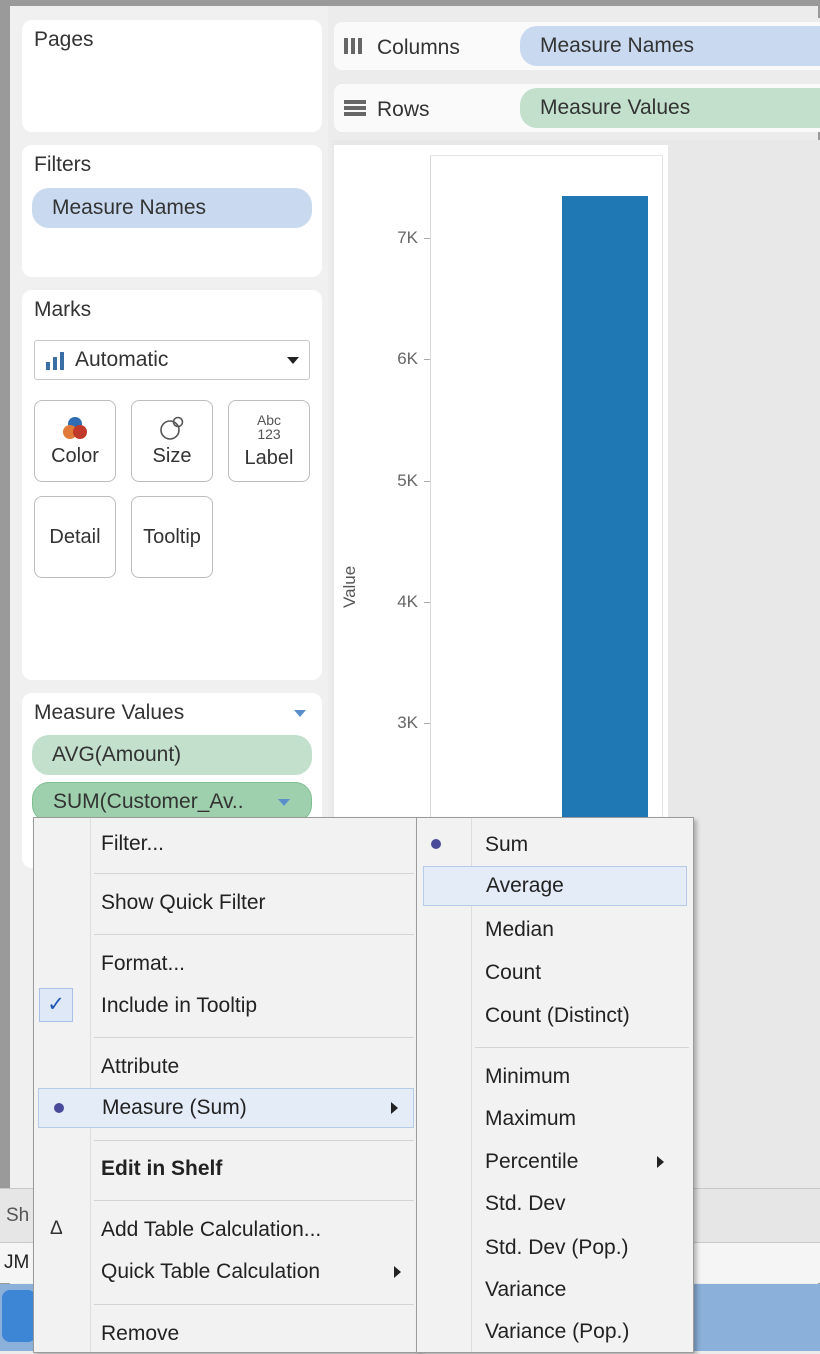 The width and height of the screenshot is (820, 1354). Describe the element at coordinates (355, 108) in the screenshot. I see `rows-icon` at that location.